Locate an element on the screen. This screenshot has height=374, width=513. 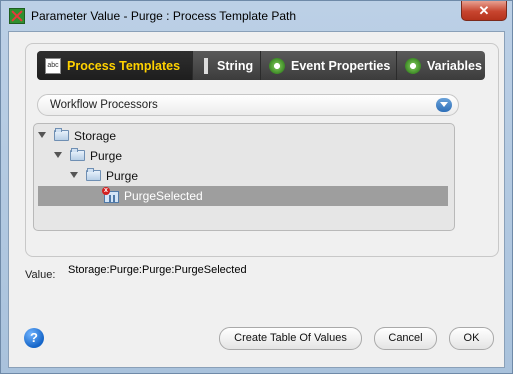
tab-process-templates: abc Process Templates is located at coordinates (115, 65).